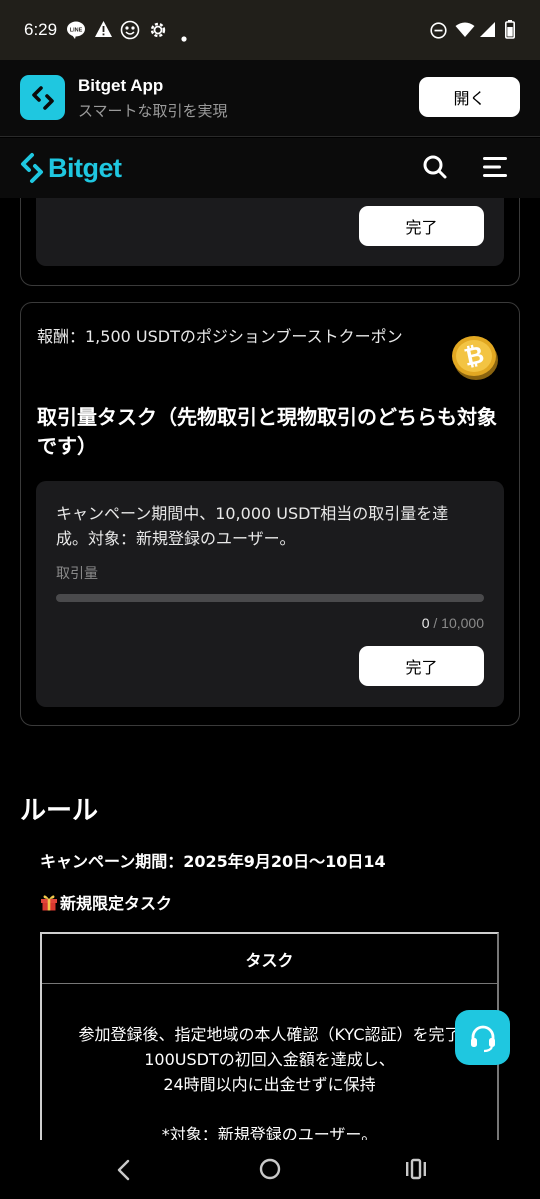  I want to click on recent-apps-icon, so click(416, 1171).